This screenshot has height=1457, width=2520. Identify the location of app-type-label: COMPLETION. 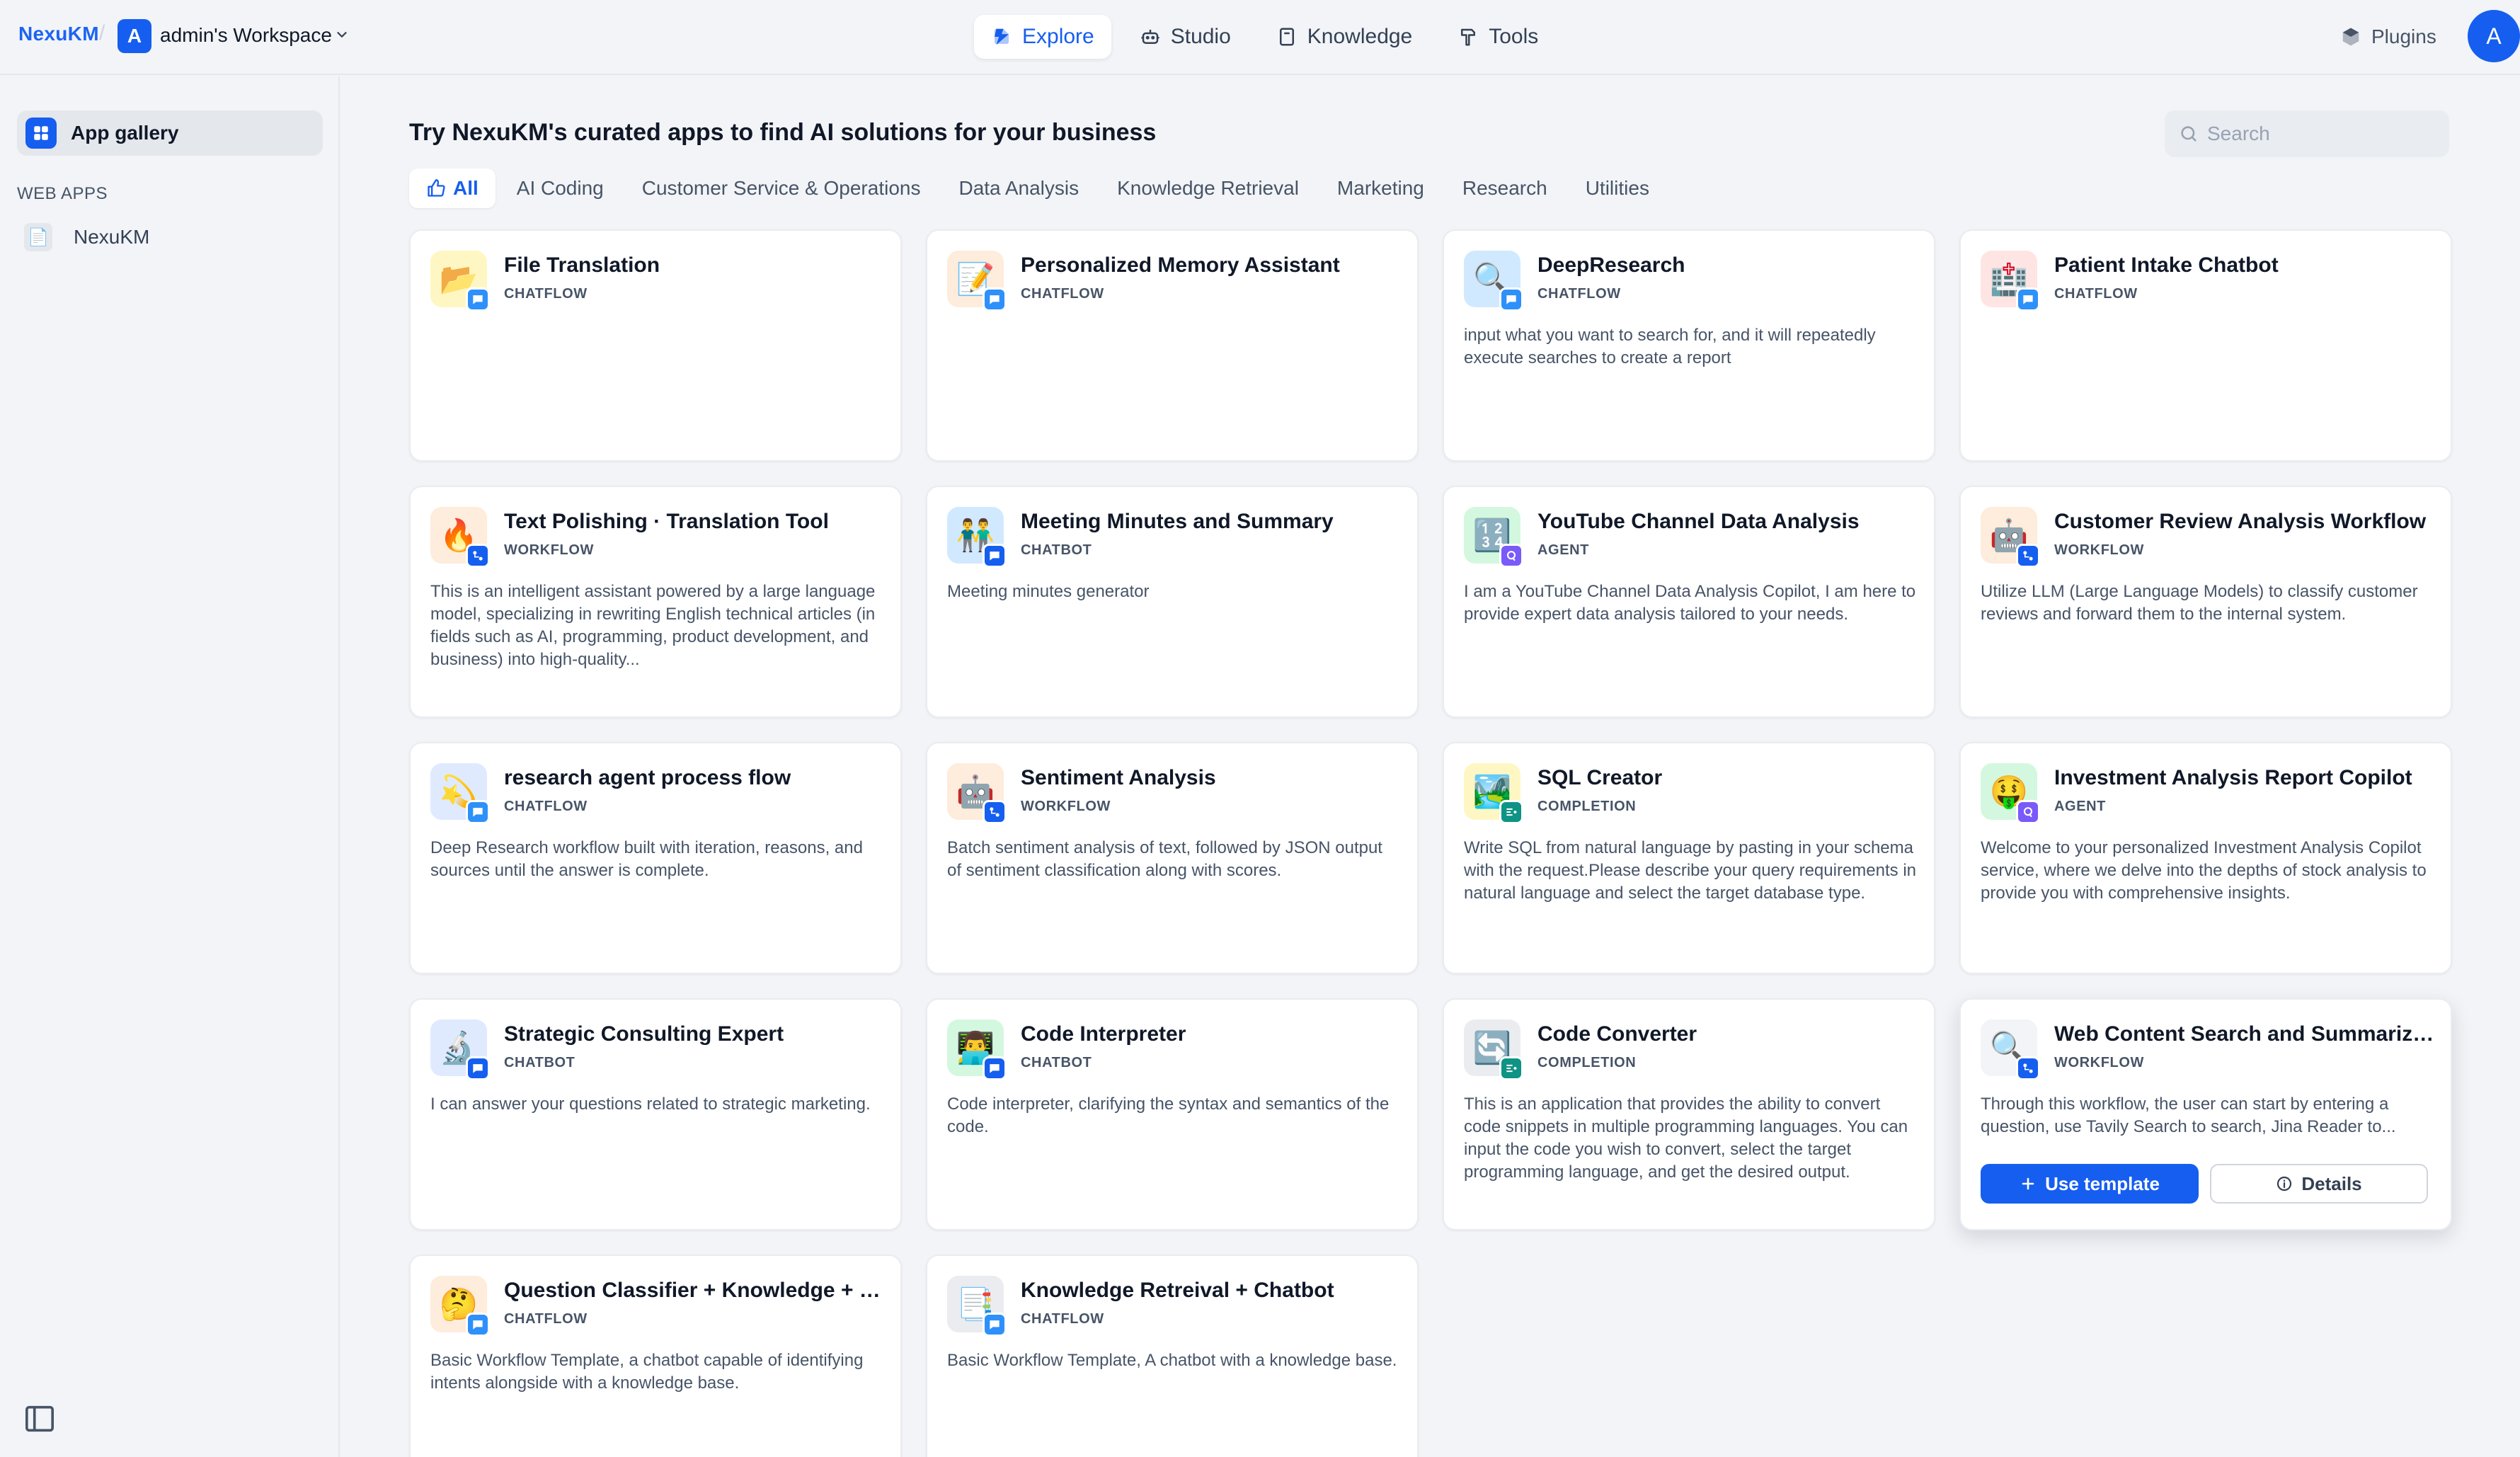
(1587, 806).